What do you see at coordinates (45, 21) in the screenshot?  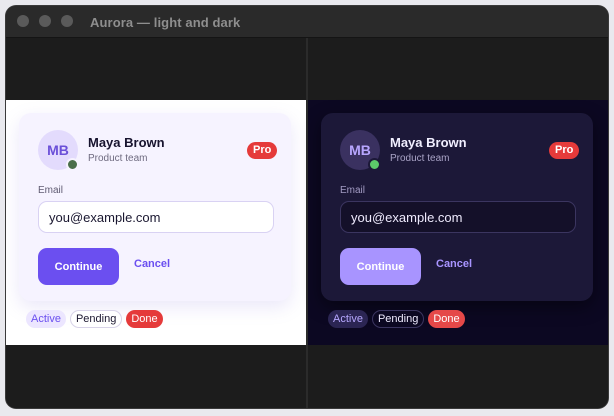 I see `minimize-window-button` at bounding box center [45, 21].